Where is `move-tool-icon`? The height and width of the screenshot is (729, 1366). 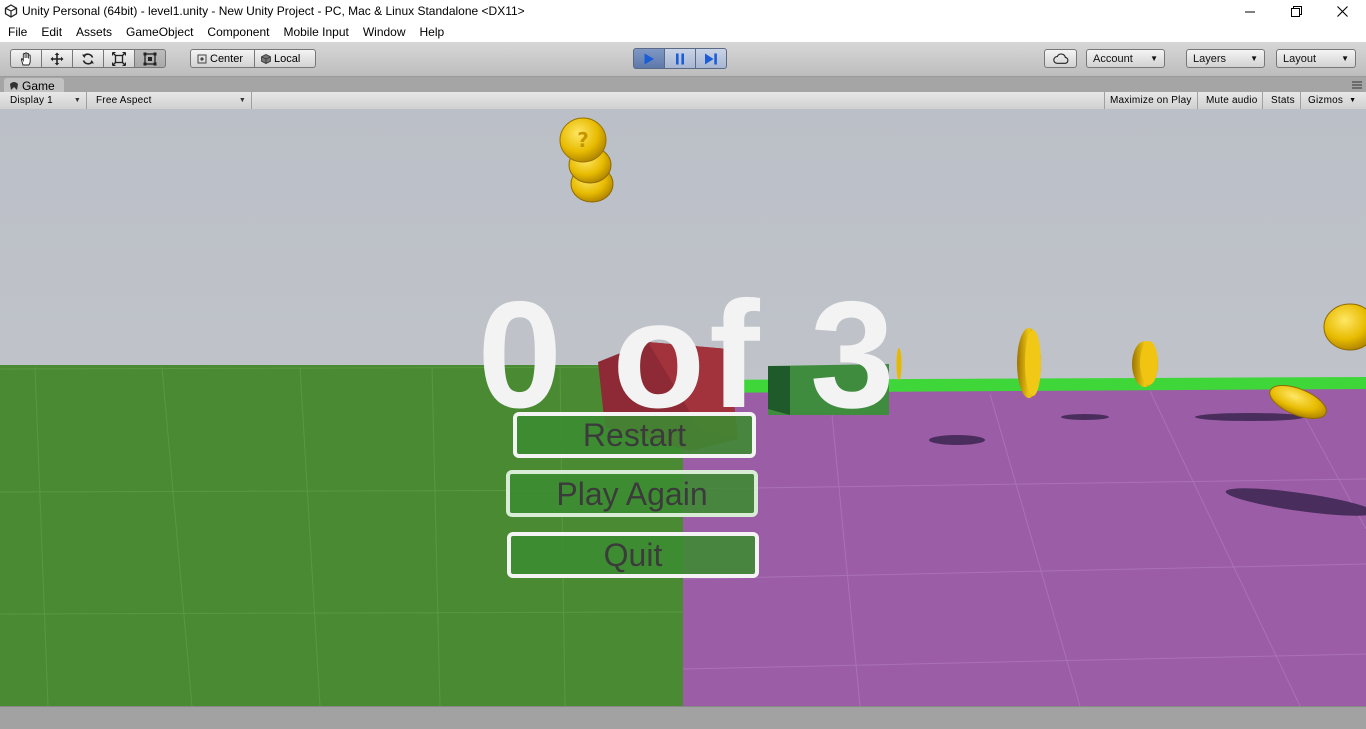
move-tool-icon is located at coordinates (57, 58).